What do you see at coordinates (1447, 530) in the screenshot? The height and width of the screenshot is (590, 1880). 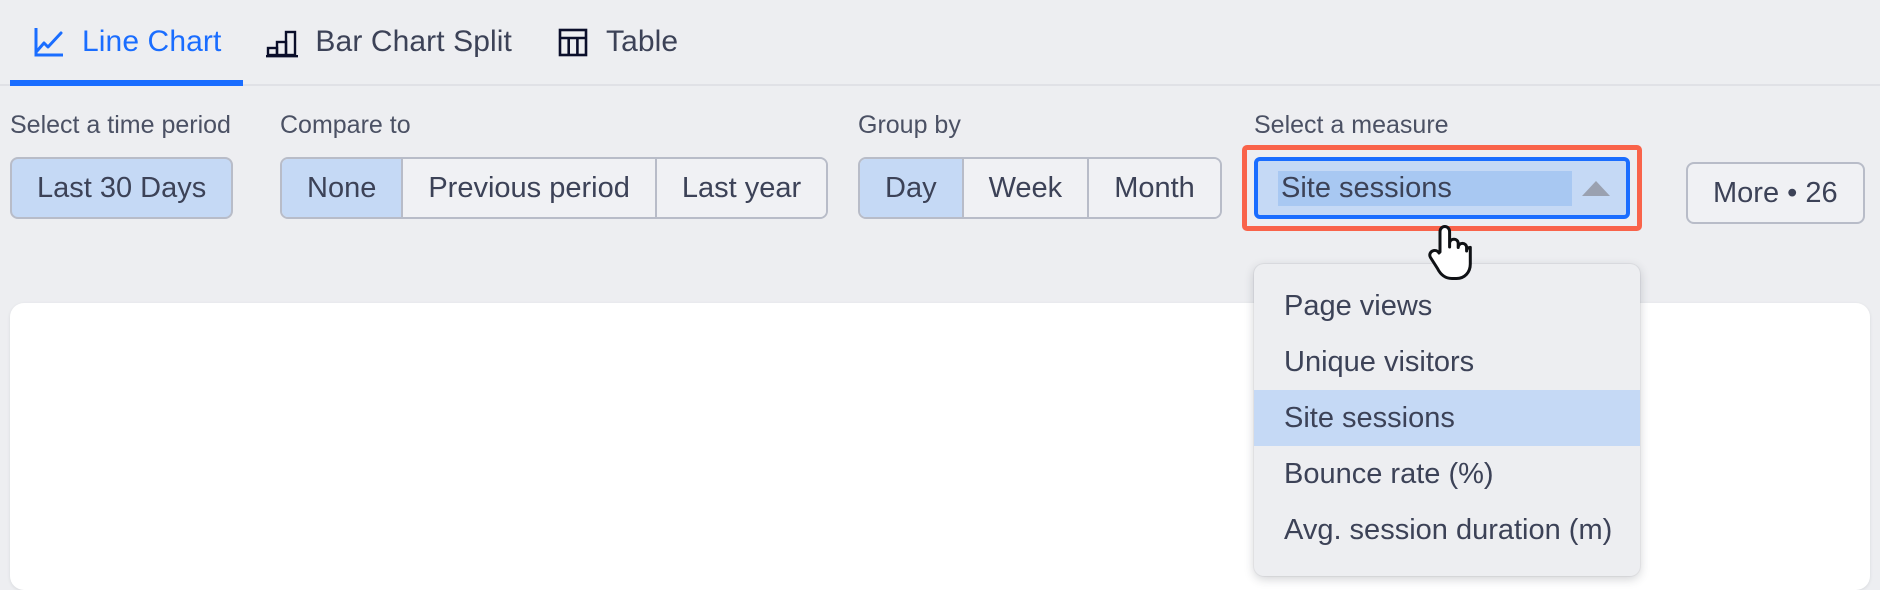 I see `measure-option-avg-session-duration: Avg. session duration (m)` at bounding box center [1447, 530].